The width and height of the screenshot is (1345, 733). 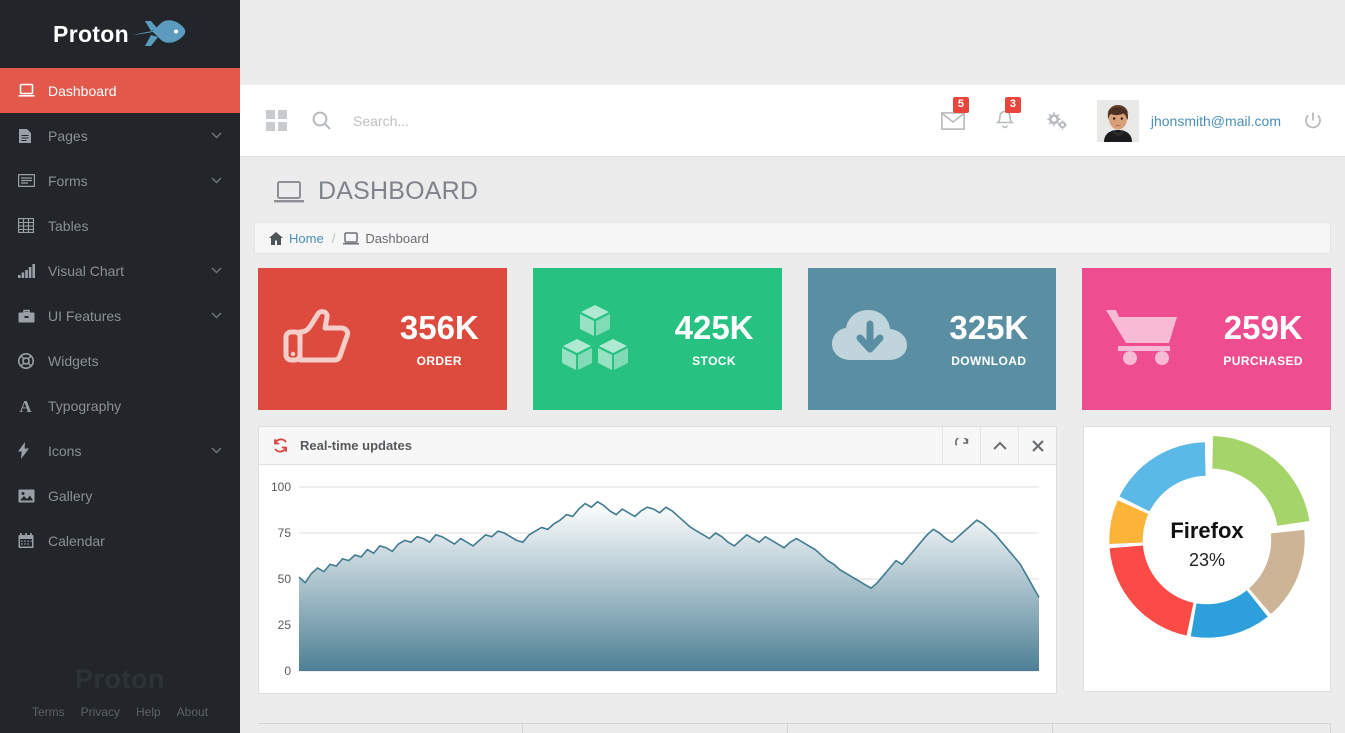 What do you see at coordinates (120, 540) in the screenshot?
I see `sidebar-item-calendar: Calendar` at bounding box center [120, 540].